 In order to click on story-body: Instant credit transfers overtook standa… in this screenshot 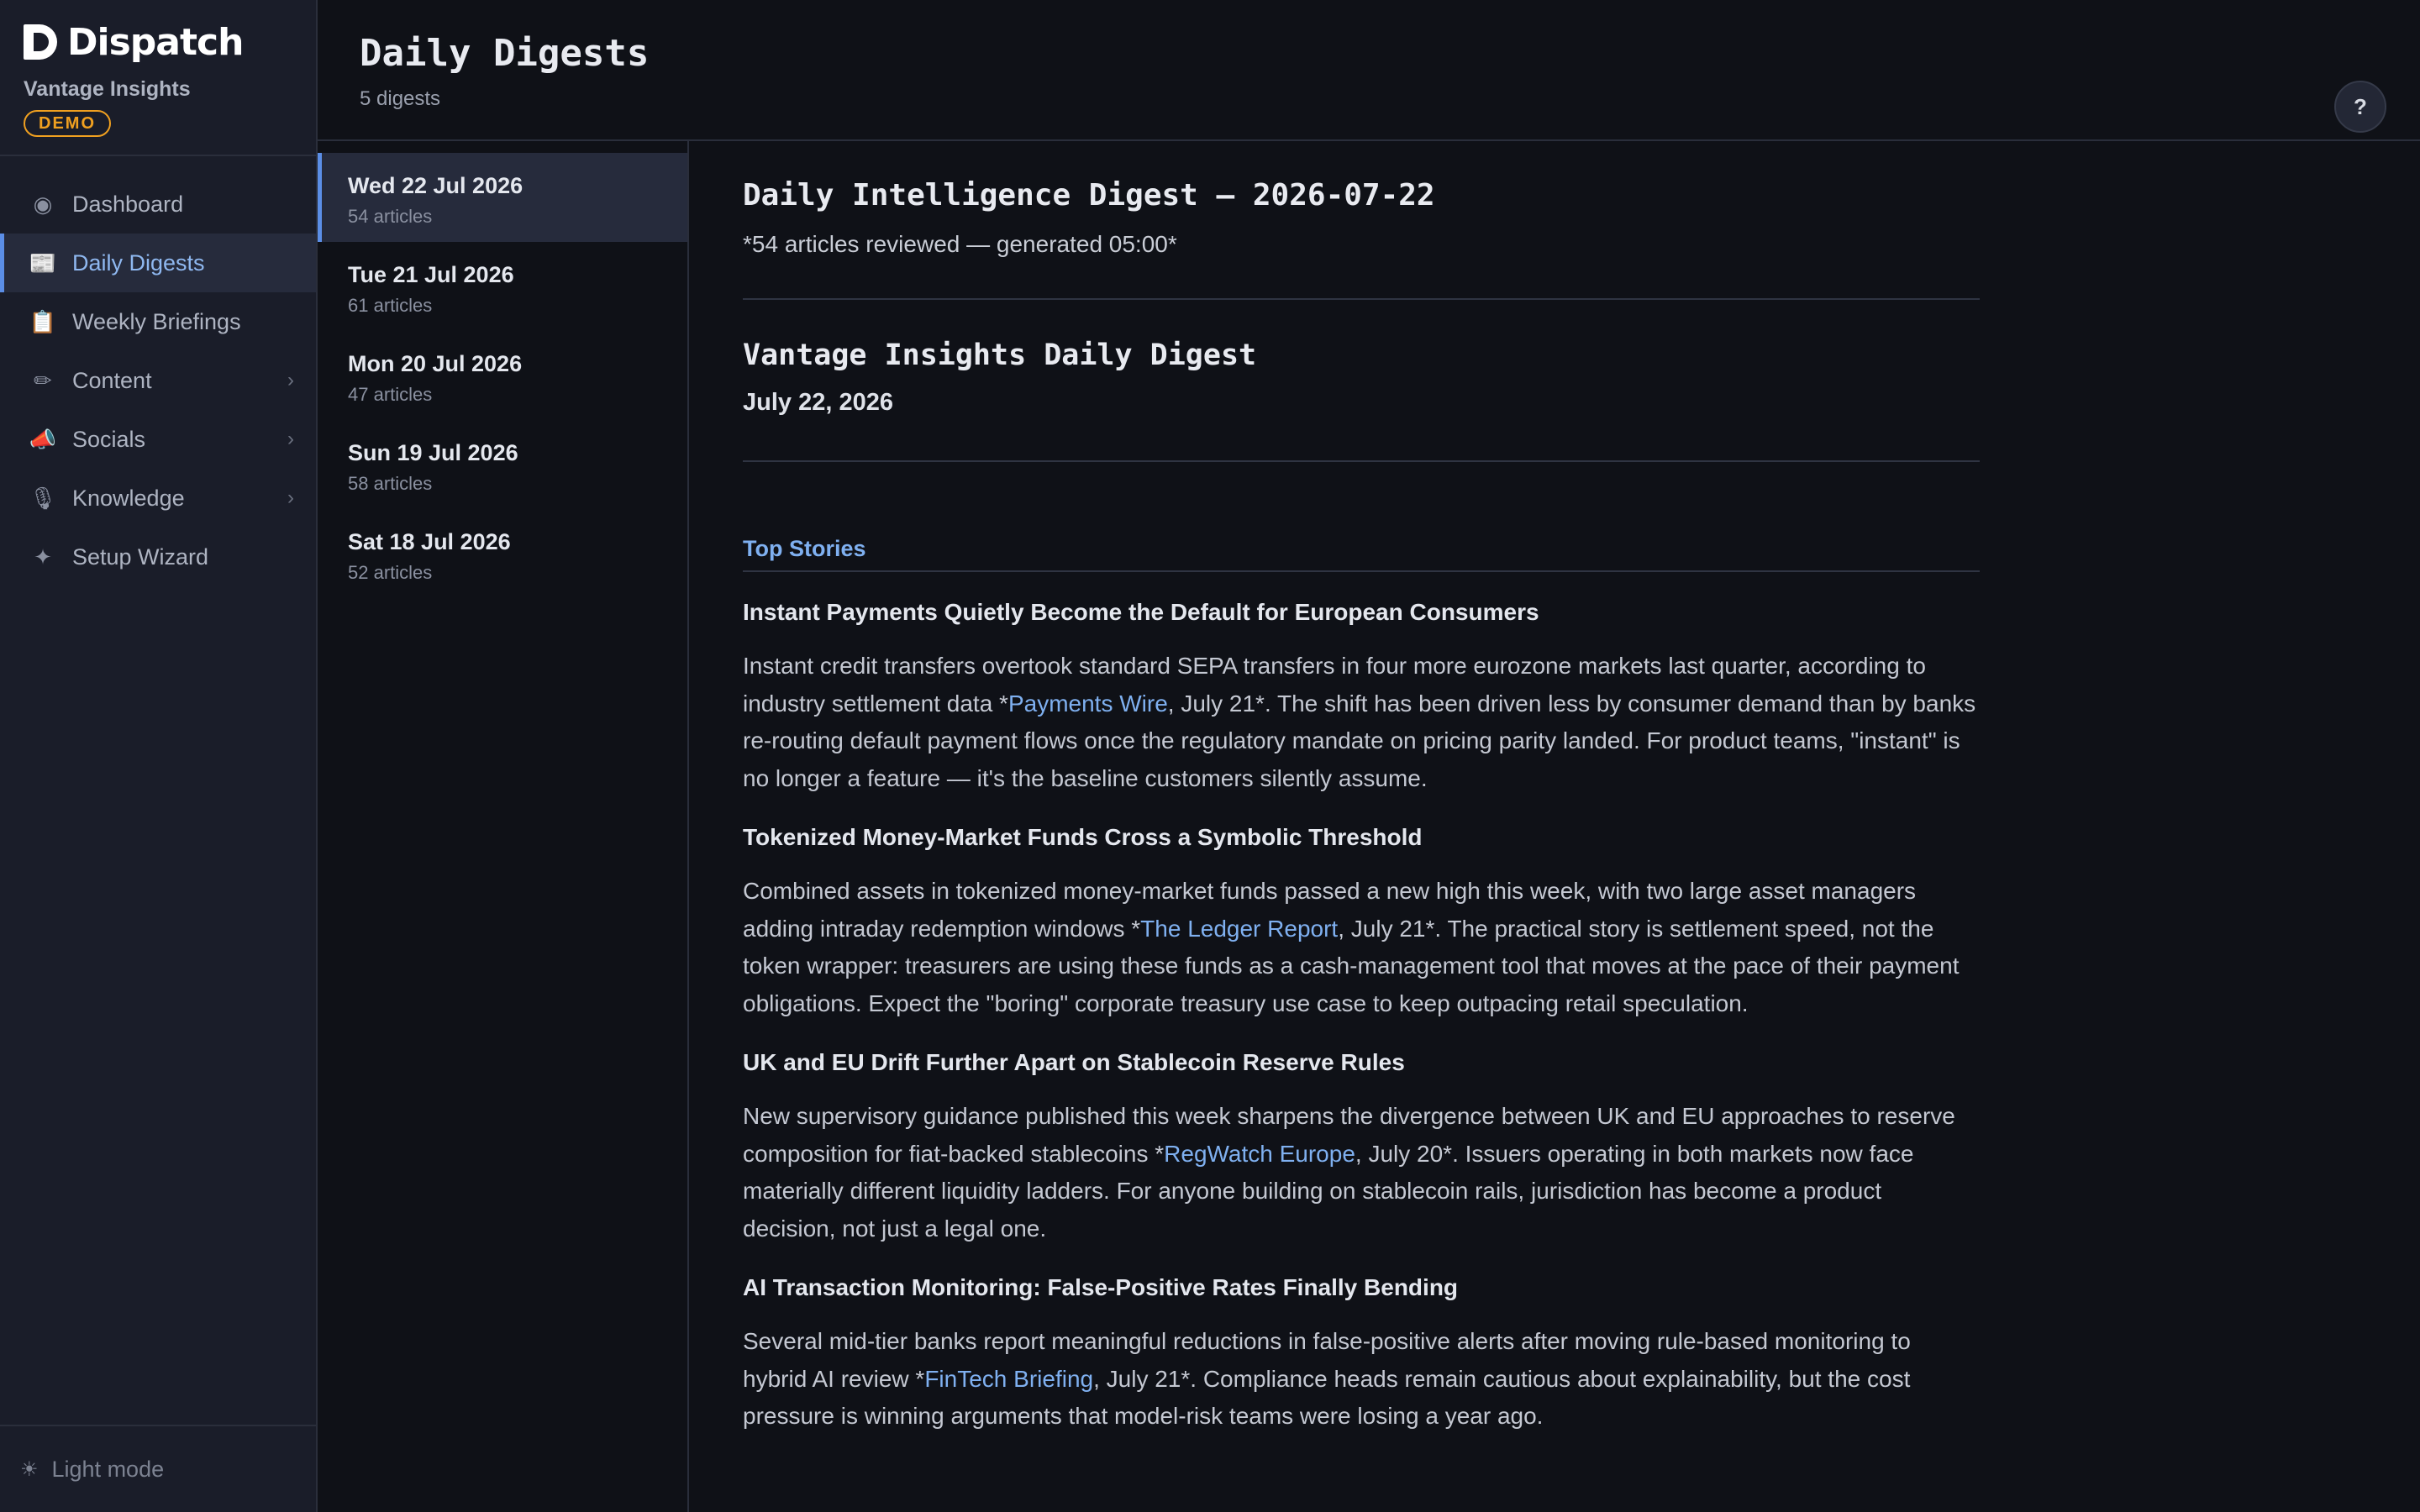, I will do `click(1359, 722)`.